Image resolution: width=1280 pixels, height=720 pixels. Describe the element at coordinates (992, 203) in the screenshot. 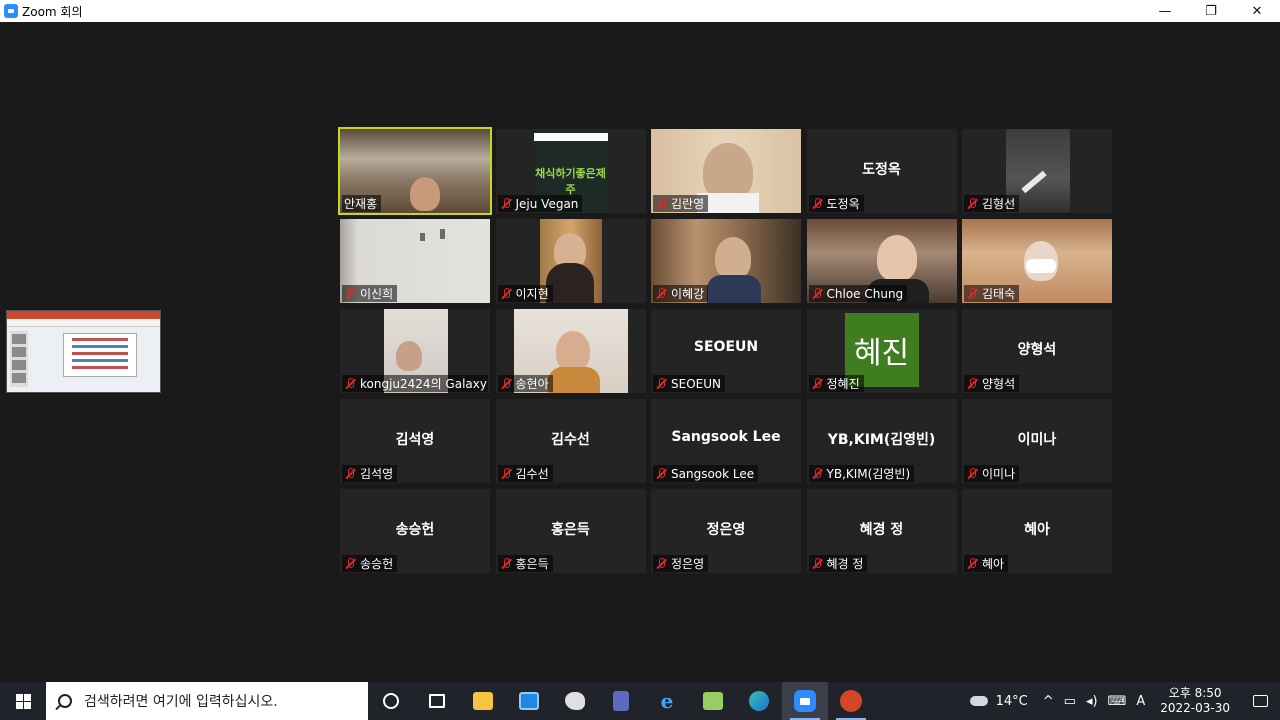

I see `participant-name-label: 김형선` at that location.